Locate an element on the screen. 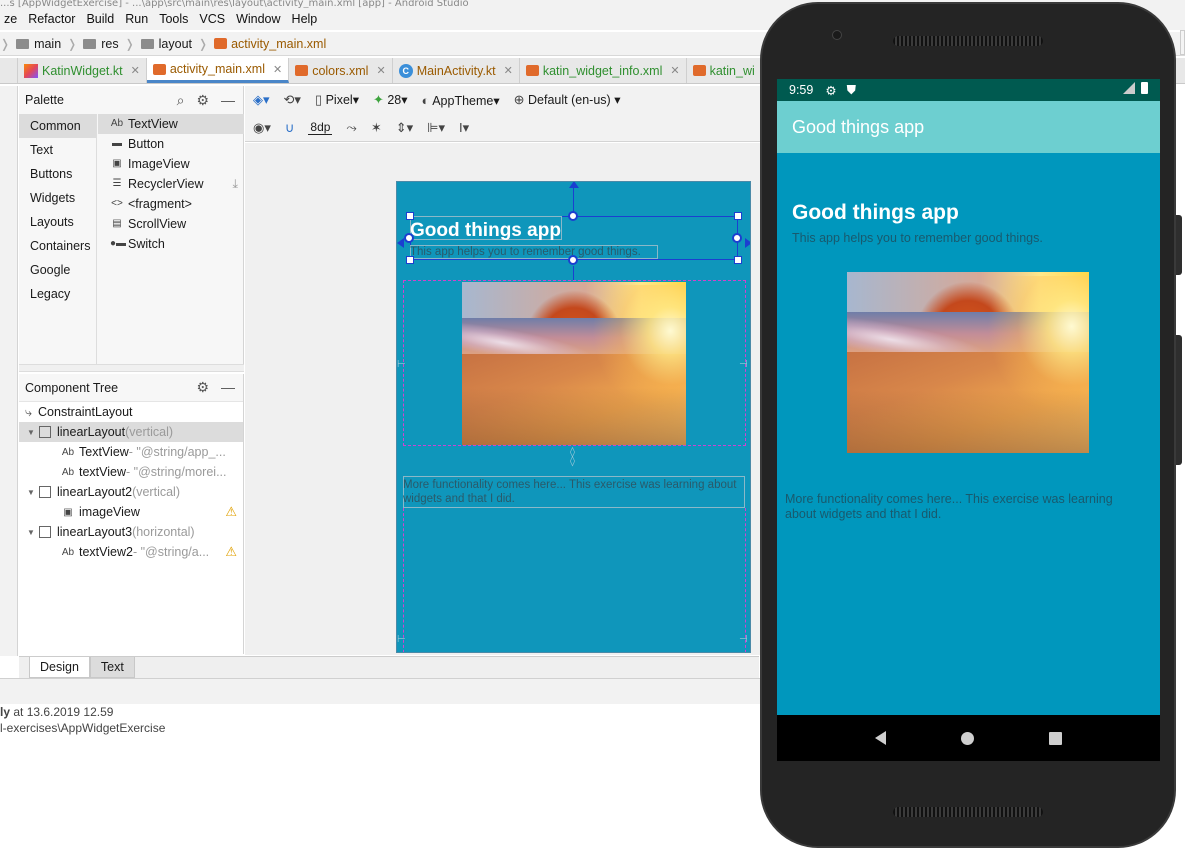 The image size is (1185, 862). eye-icon: ◉▾ is located at coordinates (262, 128).